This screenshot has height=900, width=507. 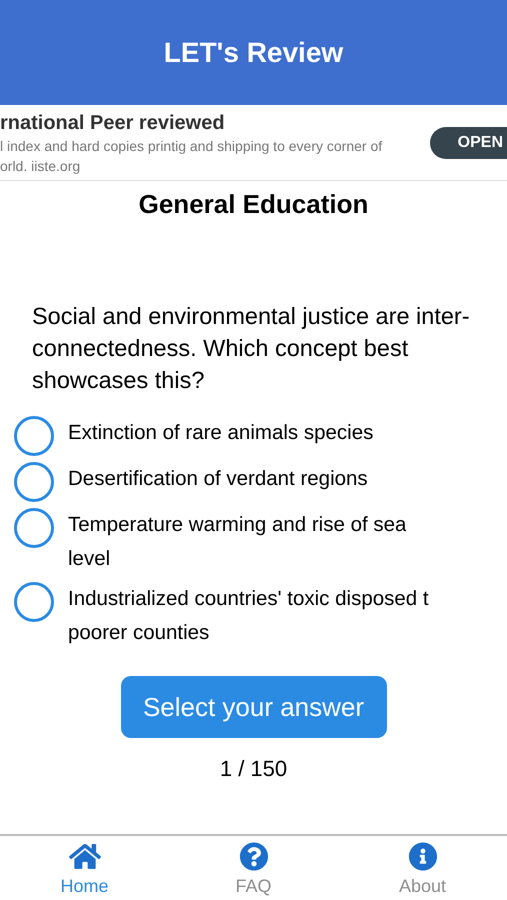 What do you see at coordinates (84, 856) in the screenshot?
I see `home-icon` at bounding box center [84, 856].